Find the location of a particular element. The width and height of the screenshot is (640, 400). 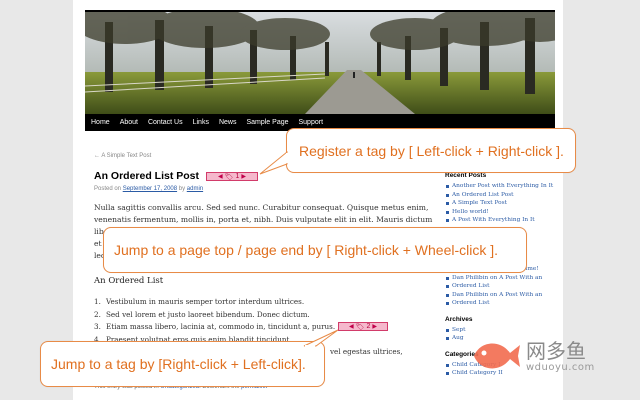

watermark-chinese-text: 网多鱼 is located at coordinates (556, 350).